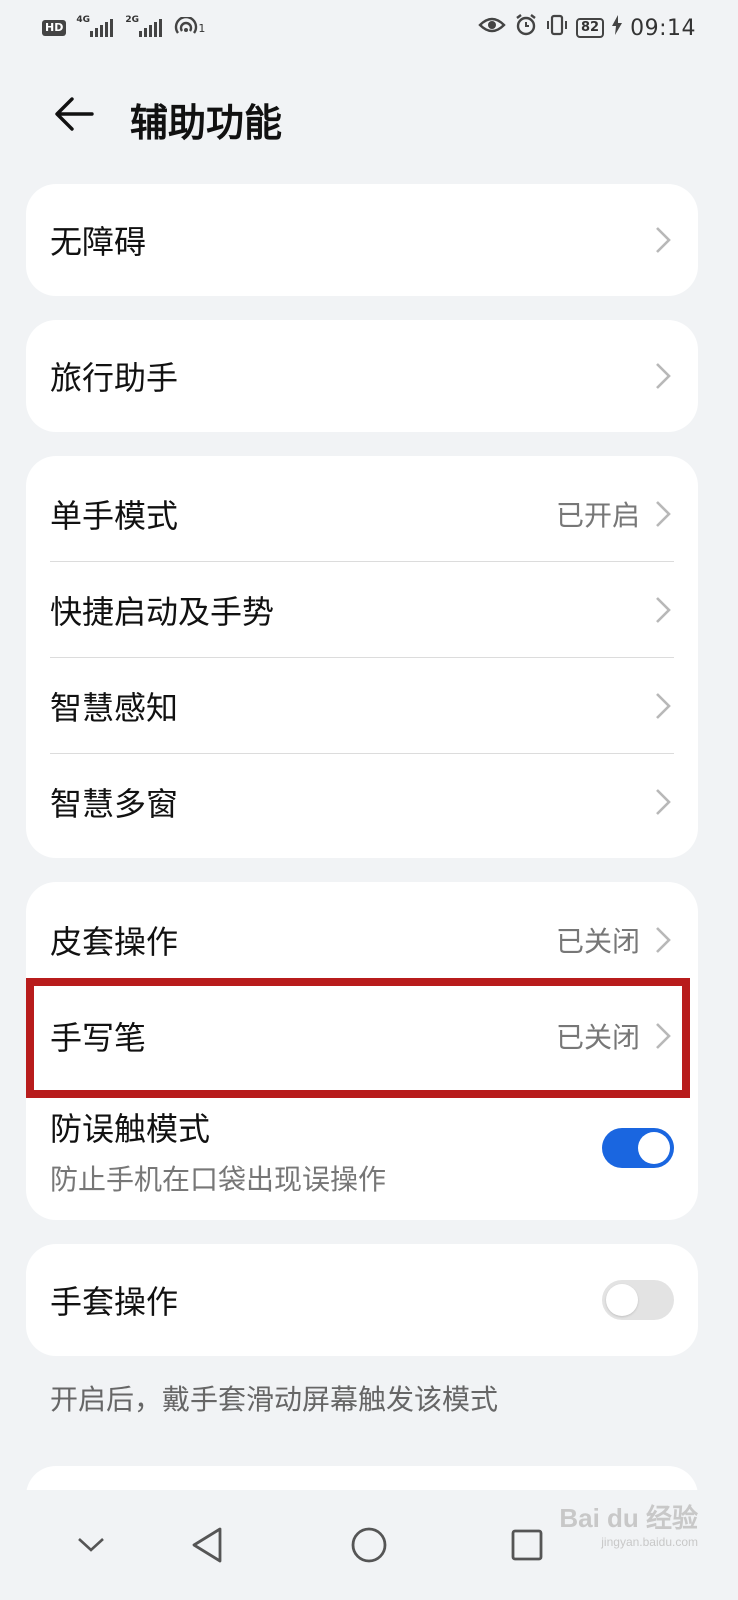  What do you see at coordinates (362, 802) in the screenshot?
I see `menu-item-smart-multiwindow: 智慧多窗` at bounding box center [362, 802].